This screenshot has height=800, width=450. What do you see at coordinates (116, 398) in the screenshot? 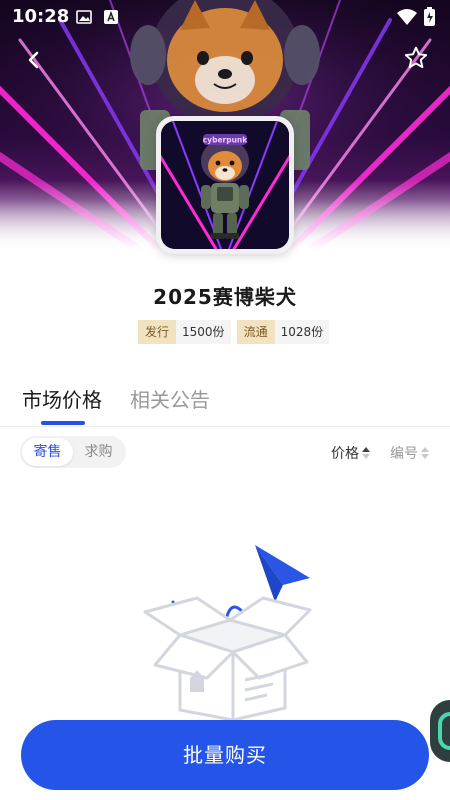
I see `tab-bar: 市场价格 相关公告` at bounding box center [116, 398].